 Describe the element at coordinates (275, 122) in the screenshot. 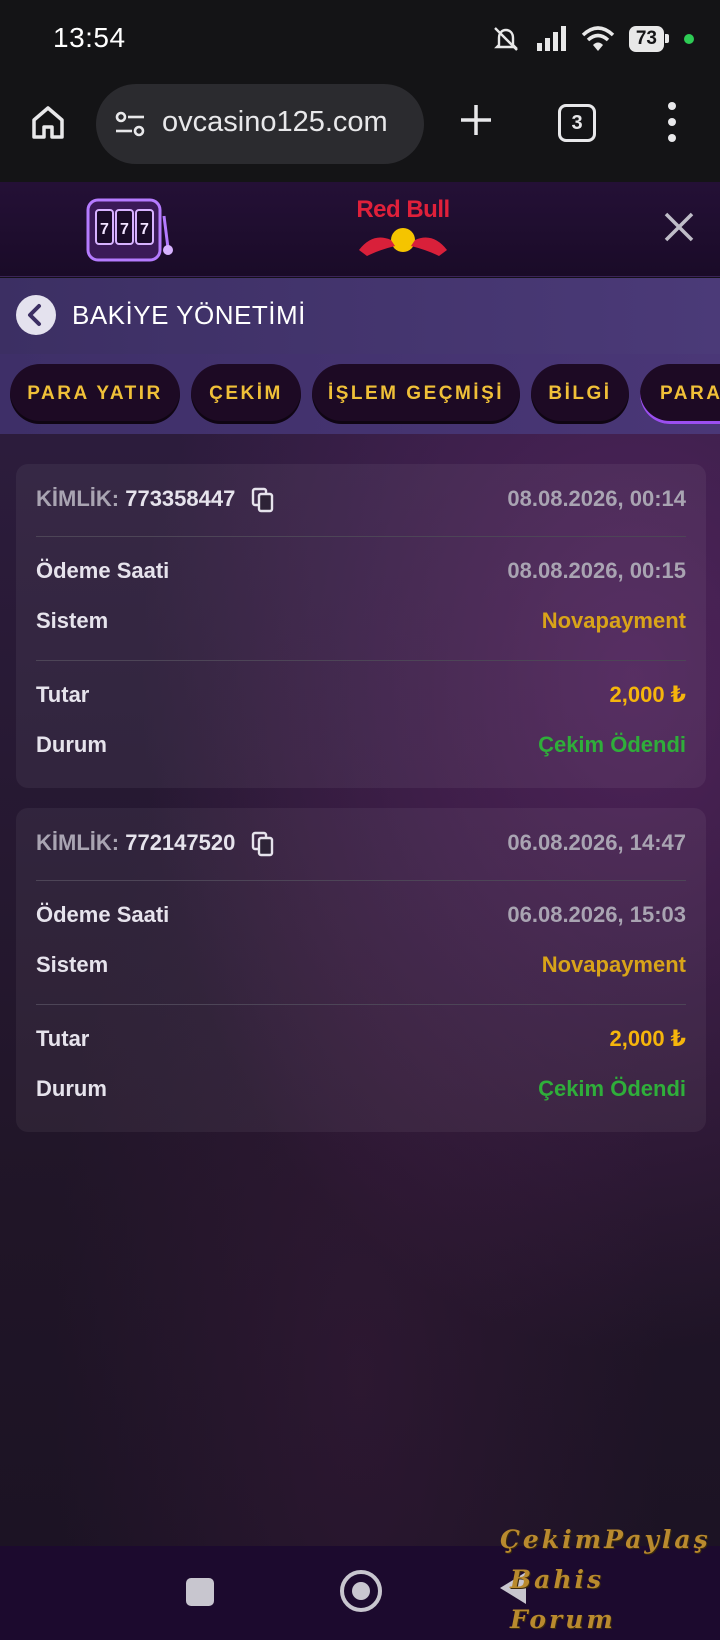

I see `url-text: ovcasino125.com` at that location.